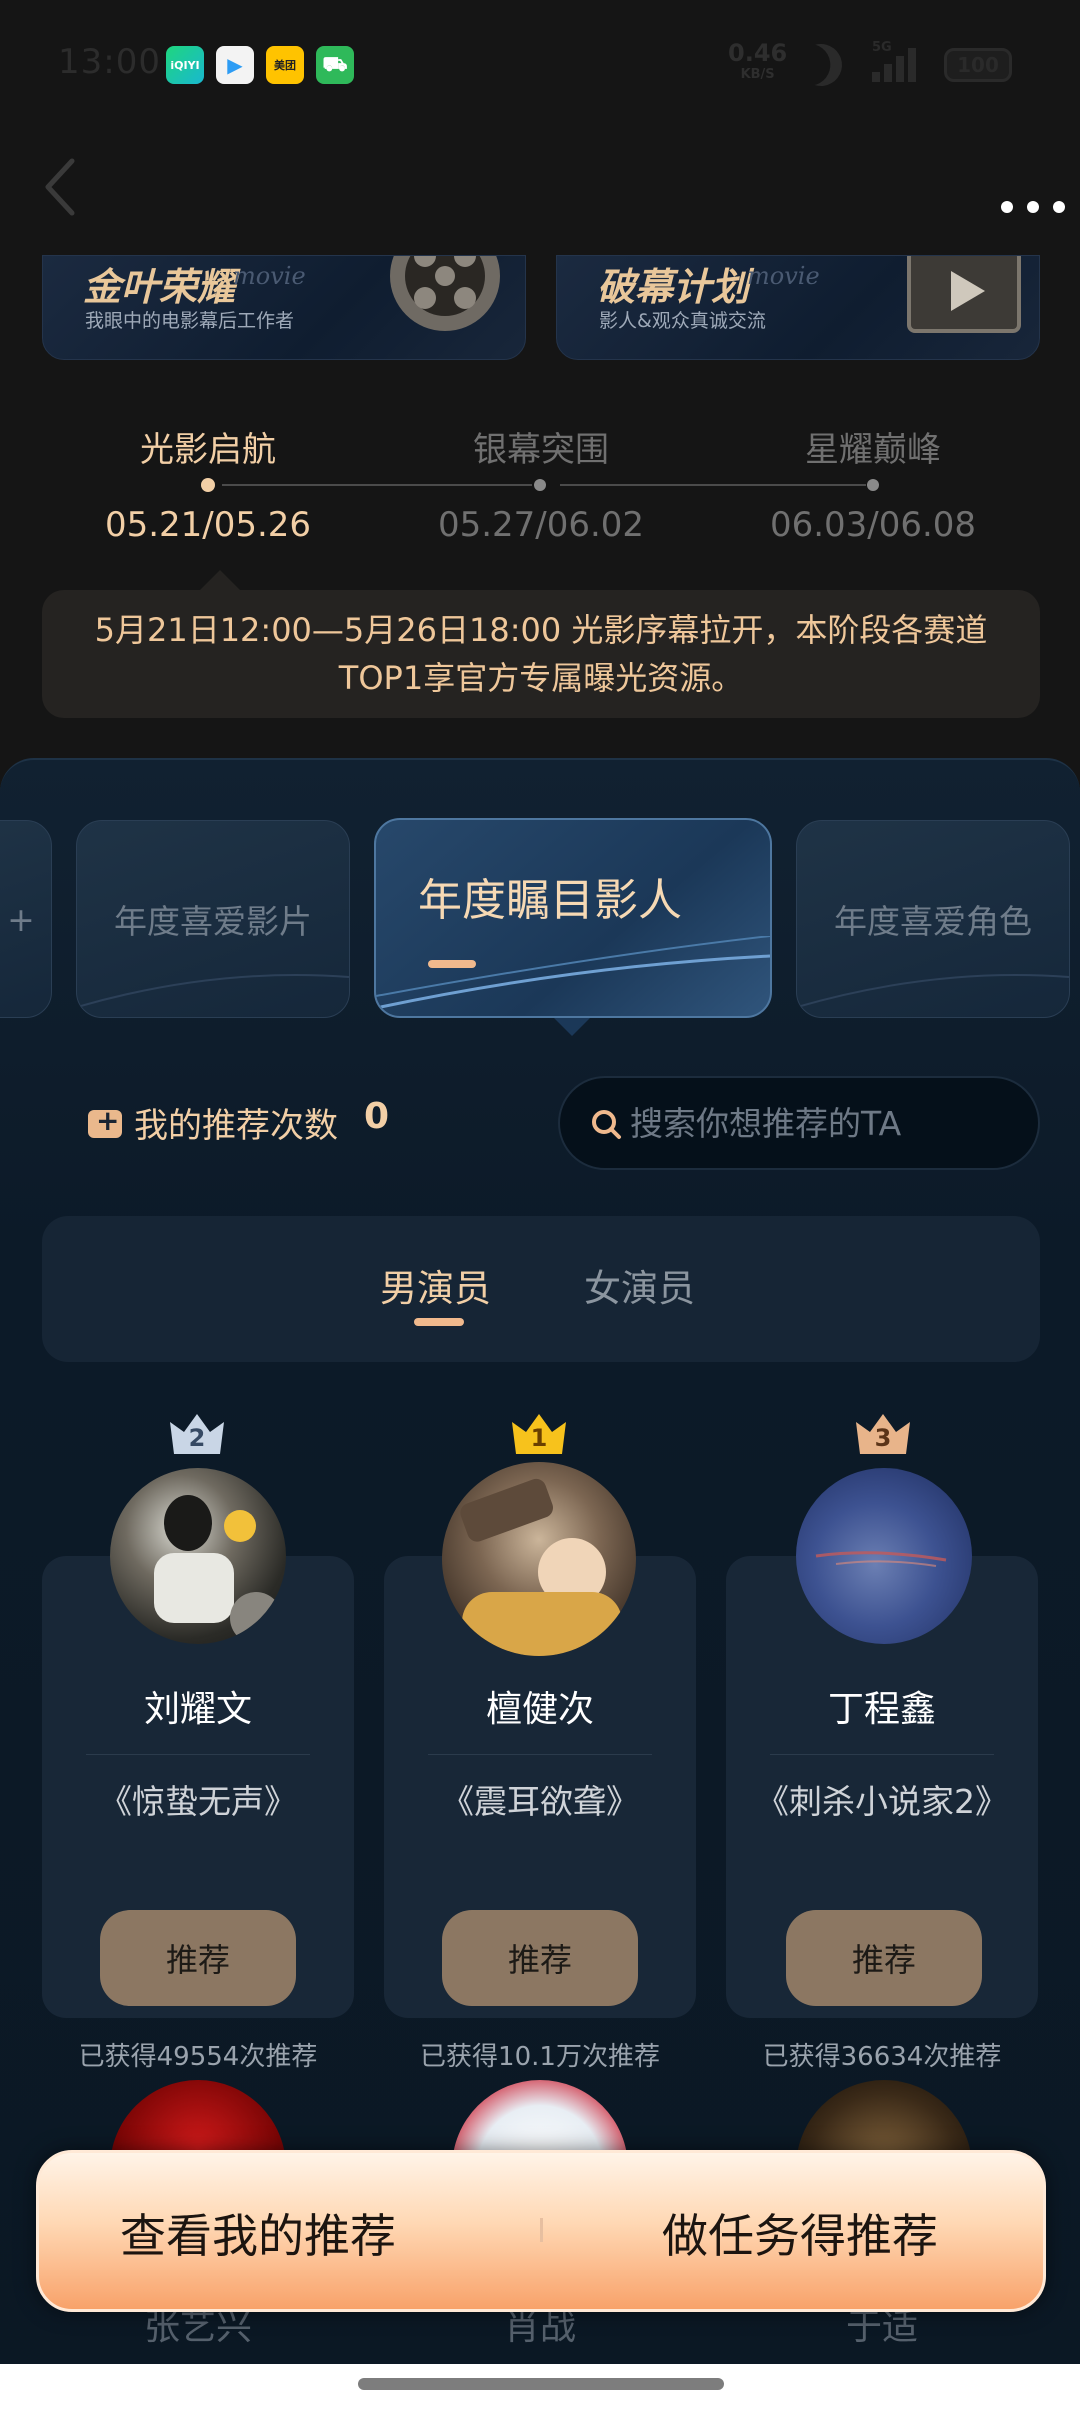 This screenshot has width=1080, height=2414. Describe the element at coordinates (213, 919) in the screenshot. I see `category-tab-favorite-film: 年度喜爱影片` at that location.